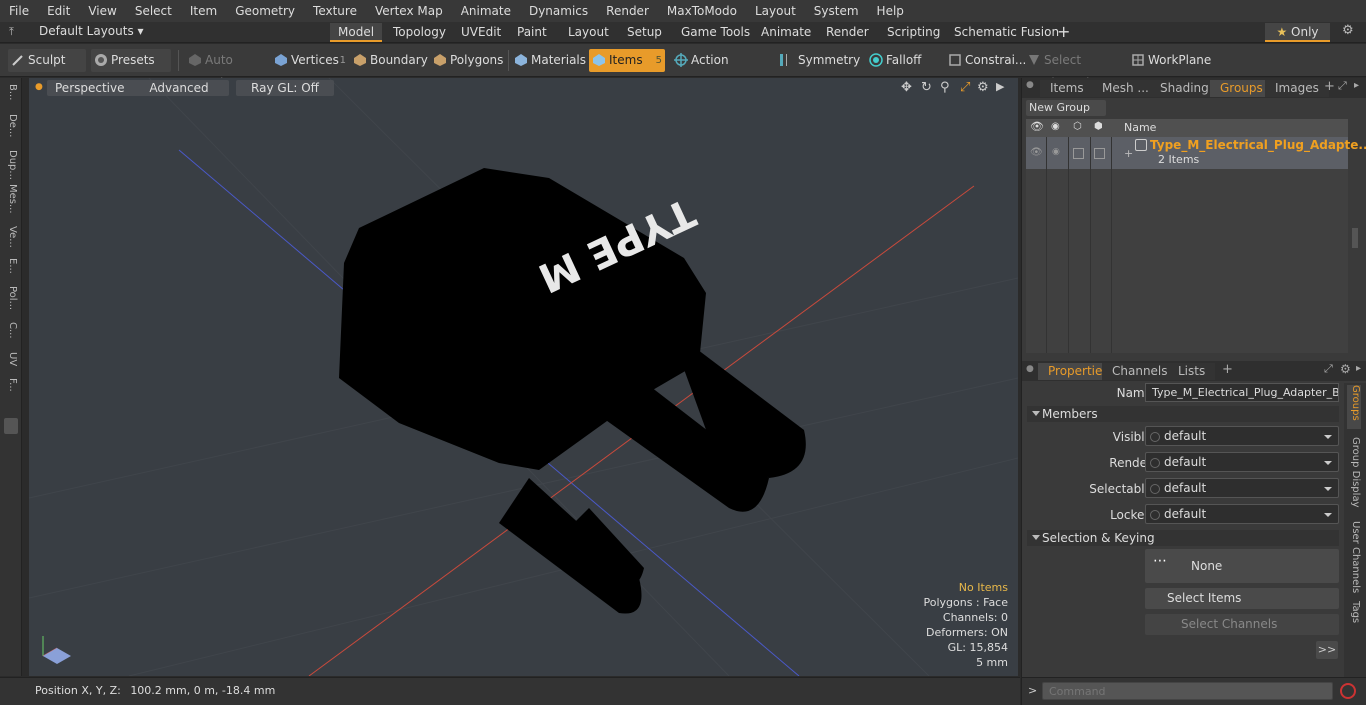  Describe the element at coordinates (153, 11) in the screenshot. I see `menu-select: Select` at that location.